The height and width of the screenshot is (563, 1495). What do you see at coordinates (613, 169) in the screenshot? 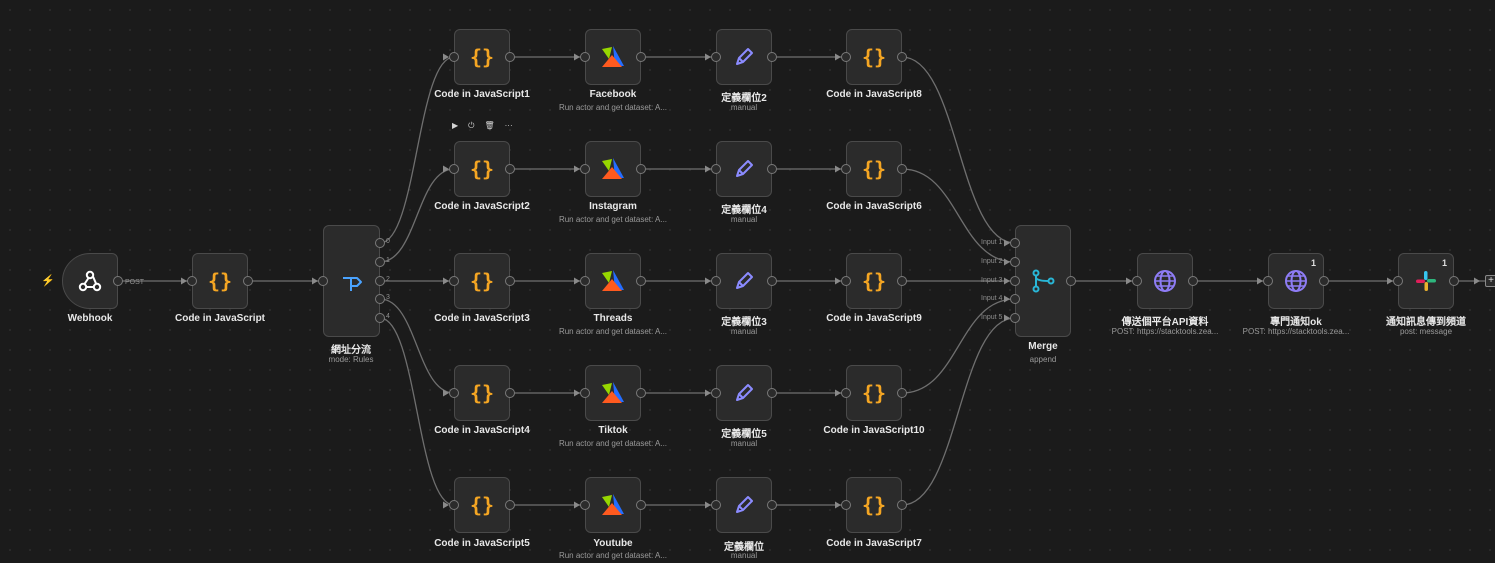
I see `instagram-node` at bounding box center [613, 169].